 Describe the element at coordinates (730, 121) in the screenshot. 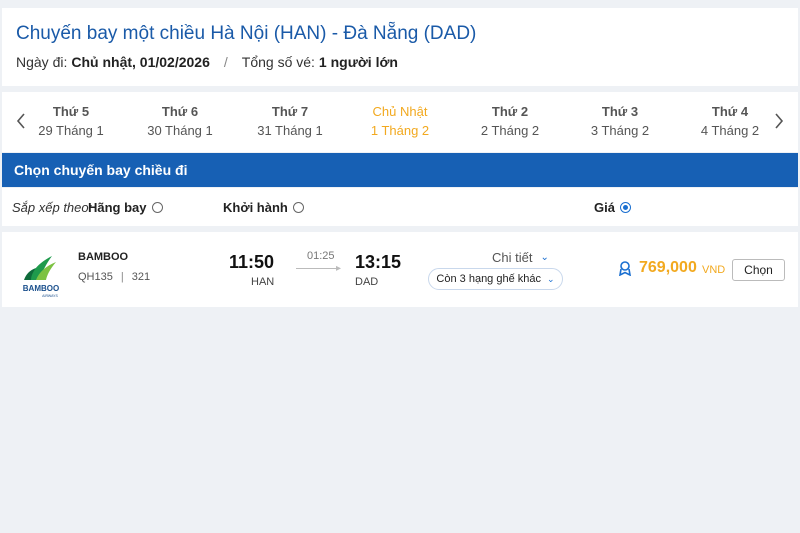

I see `date-tab-6: Thứ 4 4 Tháng 2` at that location.